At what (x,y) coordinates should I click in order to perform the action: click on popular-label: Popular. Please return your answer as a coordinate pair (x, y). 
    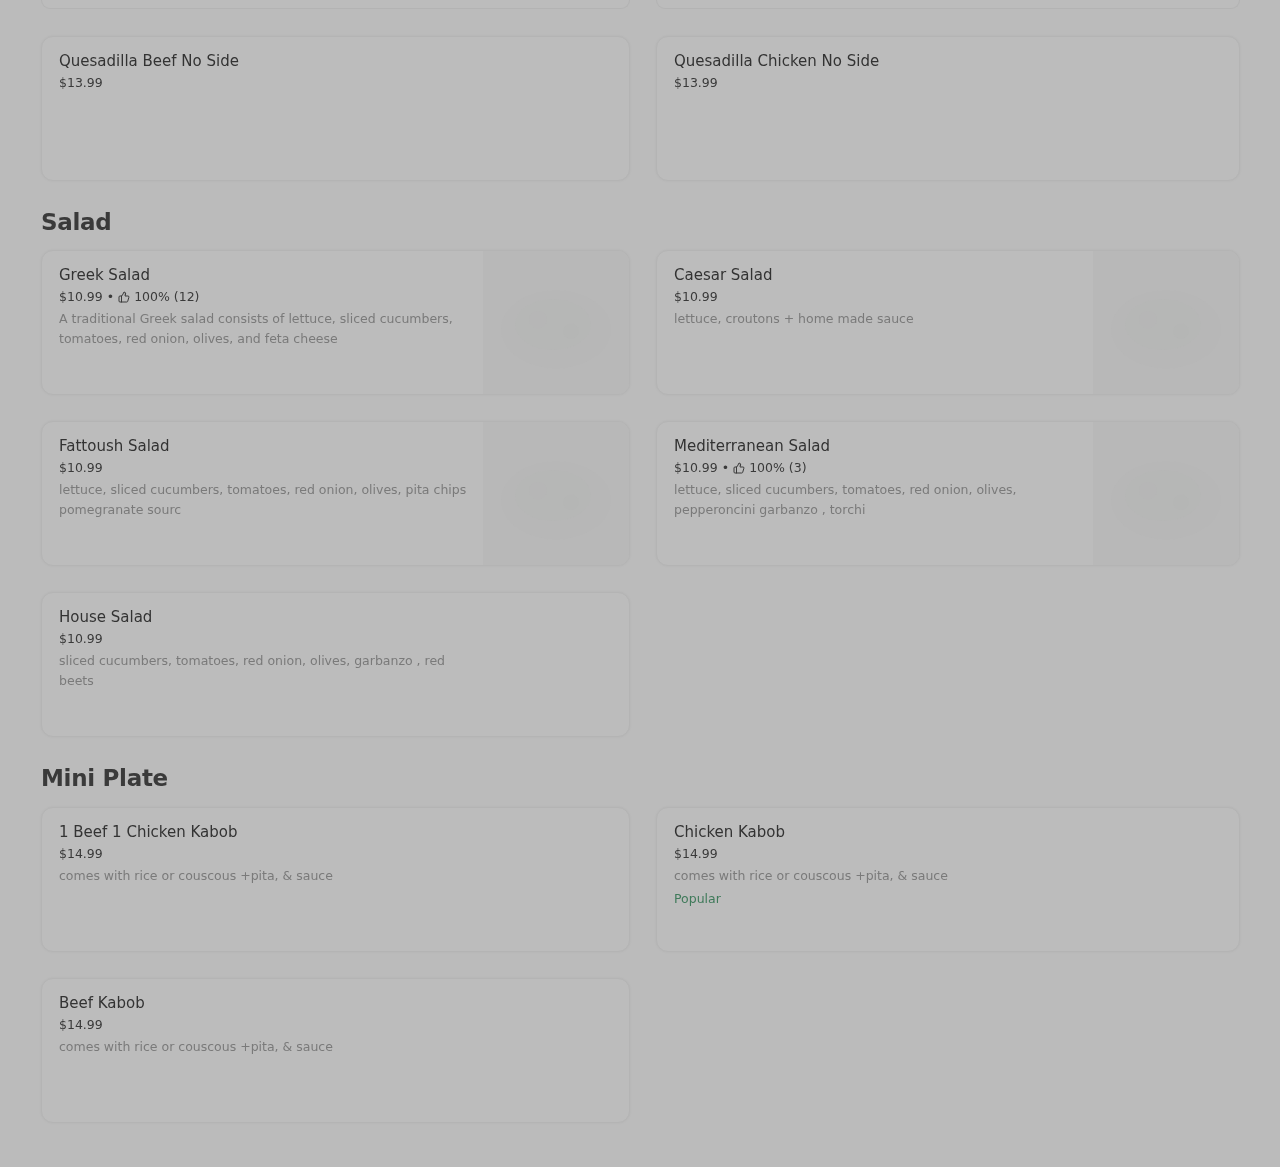
    Looking at the image, I should click on (697, 898).